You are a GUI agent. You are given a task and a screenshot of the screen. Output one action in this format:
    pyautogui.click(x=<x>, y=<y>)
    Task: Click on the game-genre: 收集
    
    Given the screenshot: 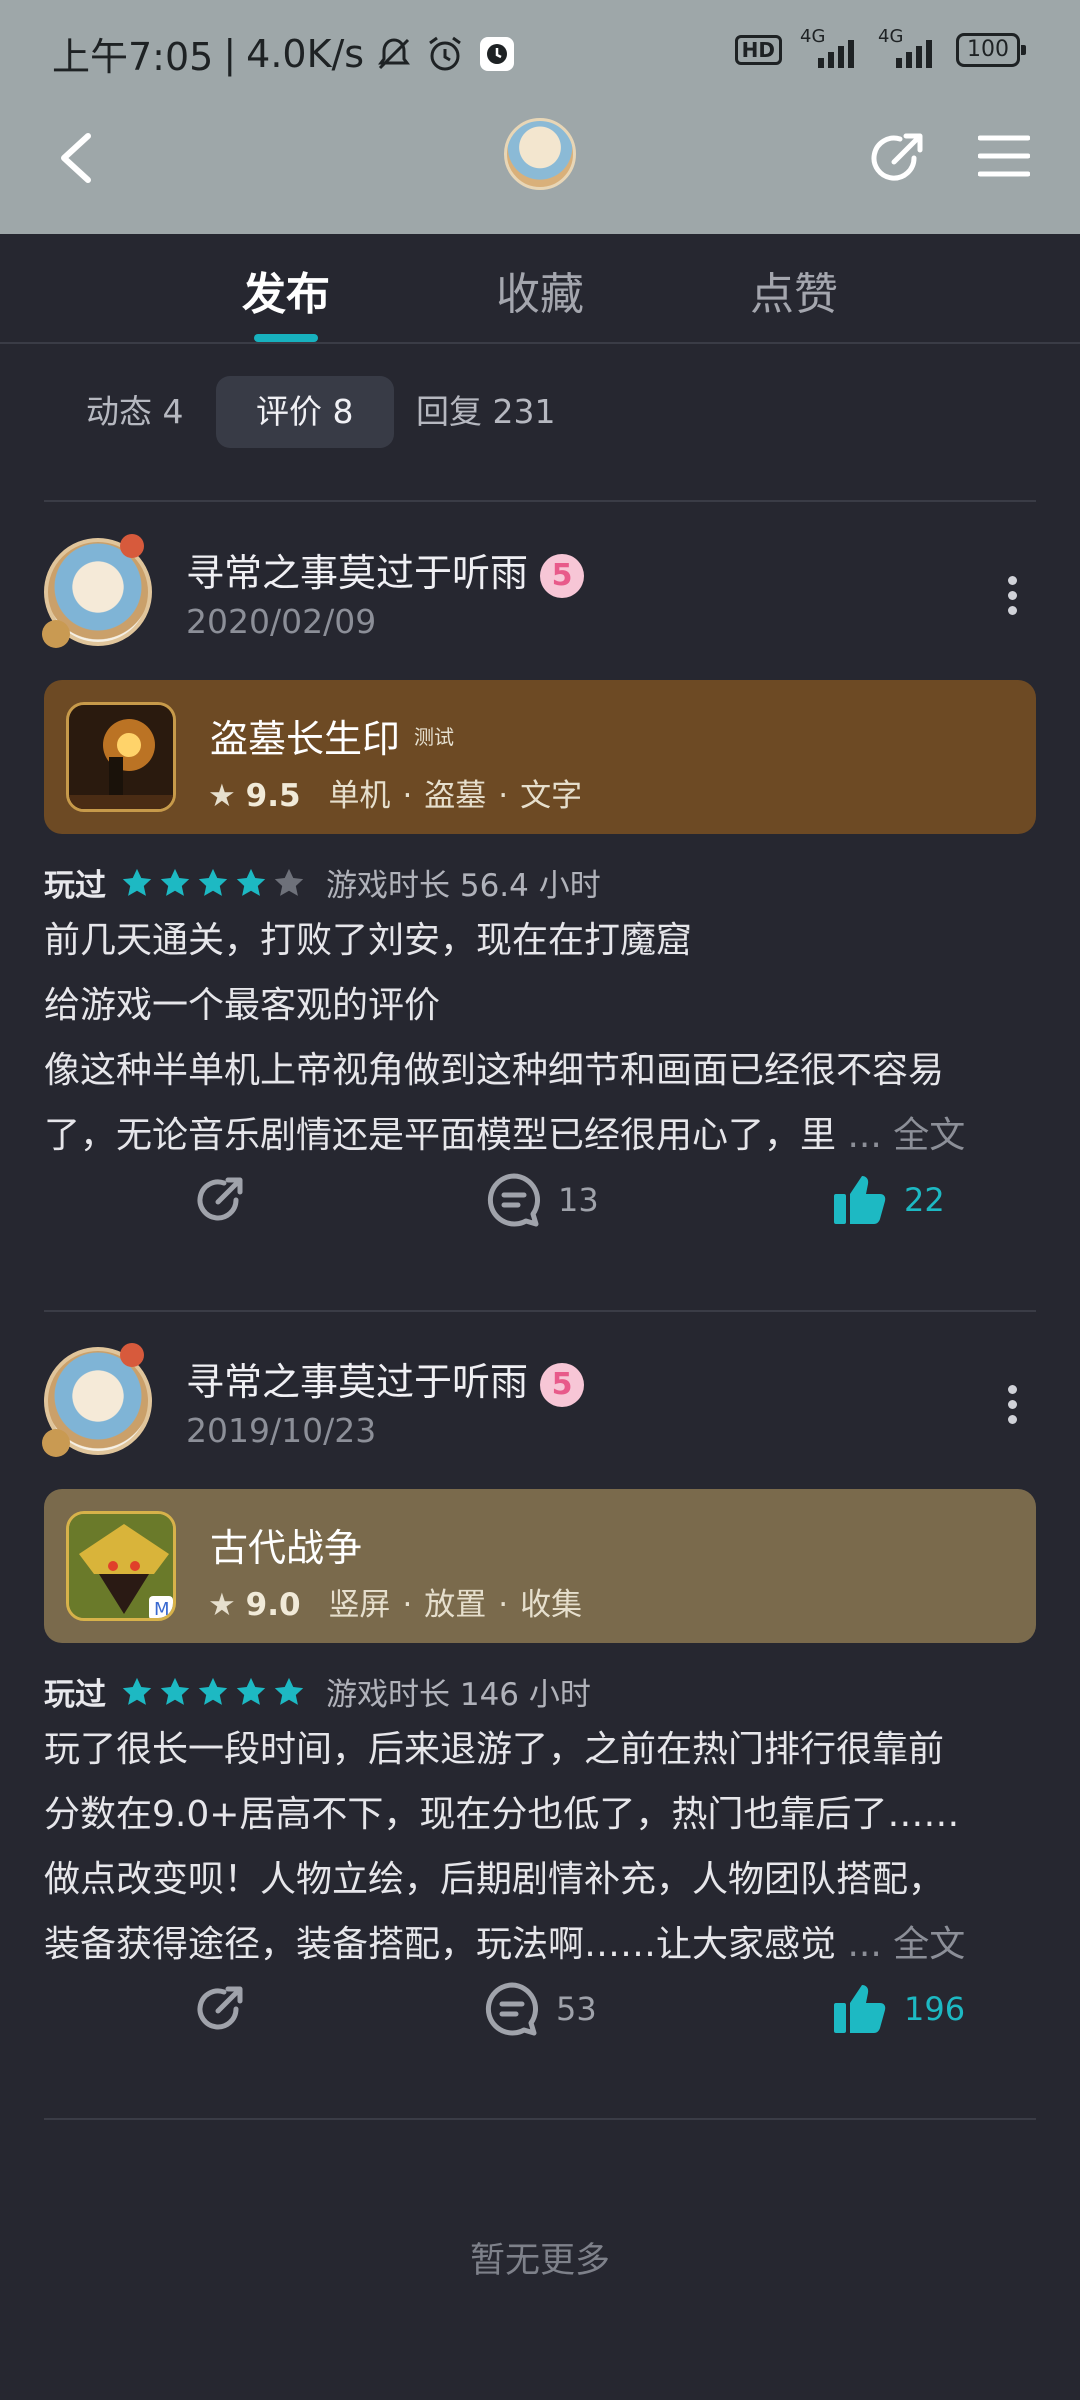 What is the action you would take?
    pyautogui.click(x=551, y=1605)
    